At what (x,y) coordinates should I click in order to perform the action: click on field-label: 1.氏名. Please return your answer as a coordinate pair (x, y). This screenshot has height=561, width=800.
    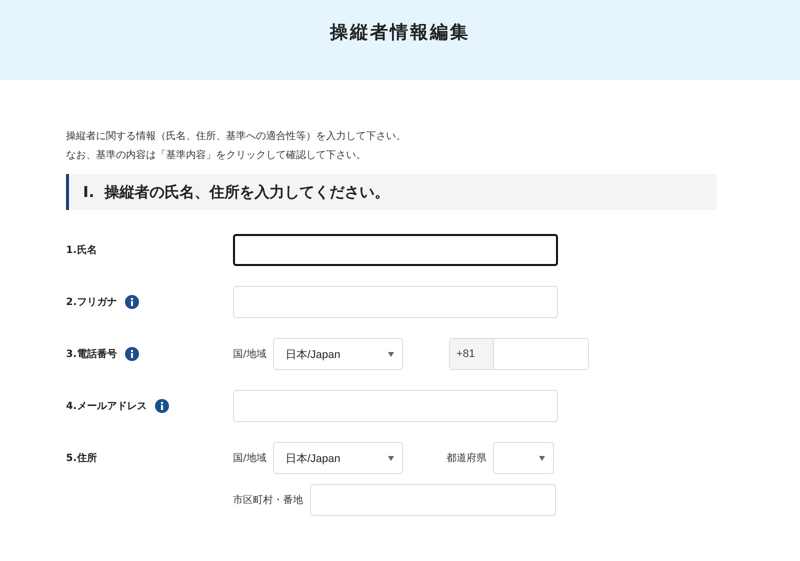
    Looking at the image, I should click on (81, 250).